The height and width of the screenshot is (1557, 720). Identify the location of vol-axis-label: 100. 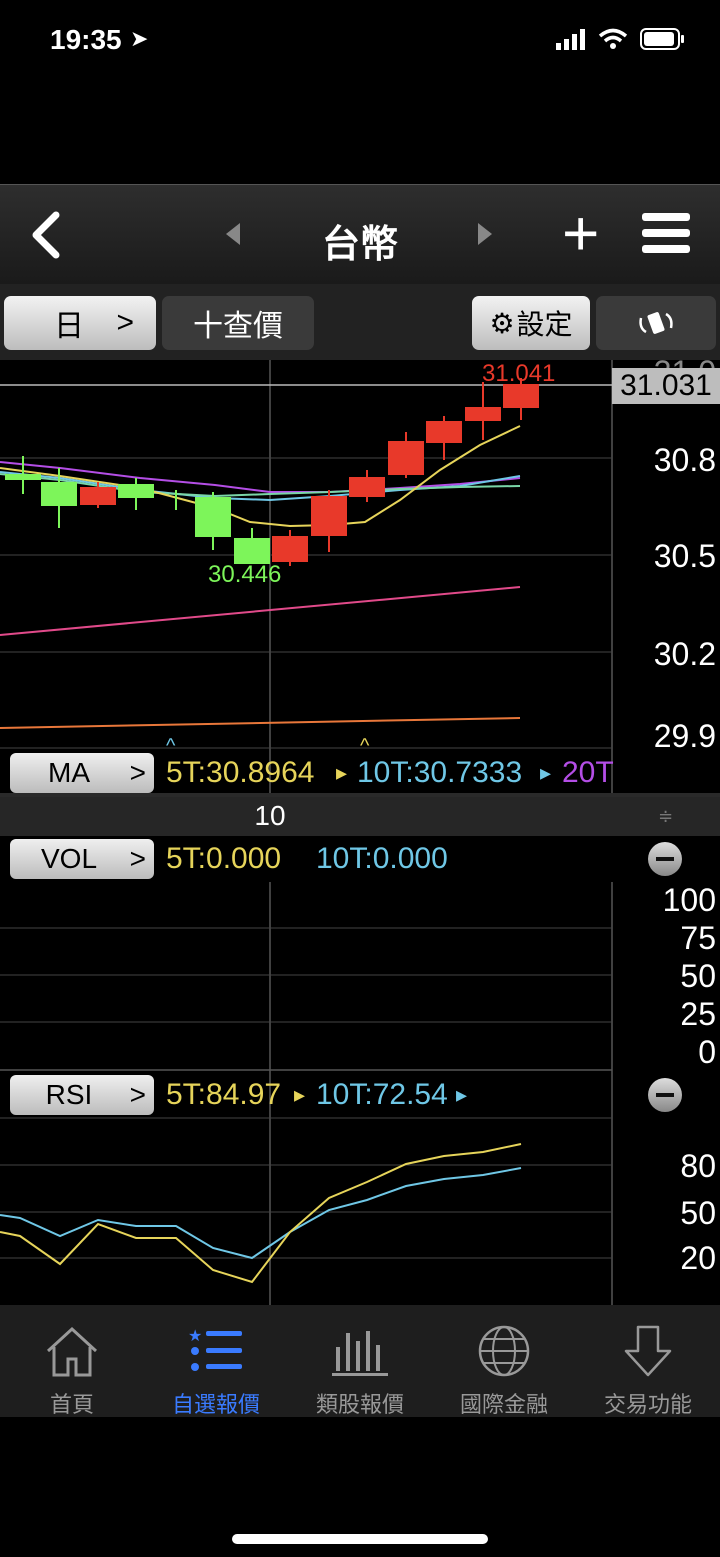
(689, 900).